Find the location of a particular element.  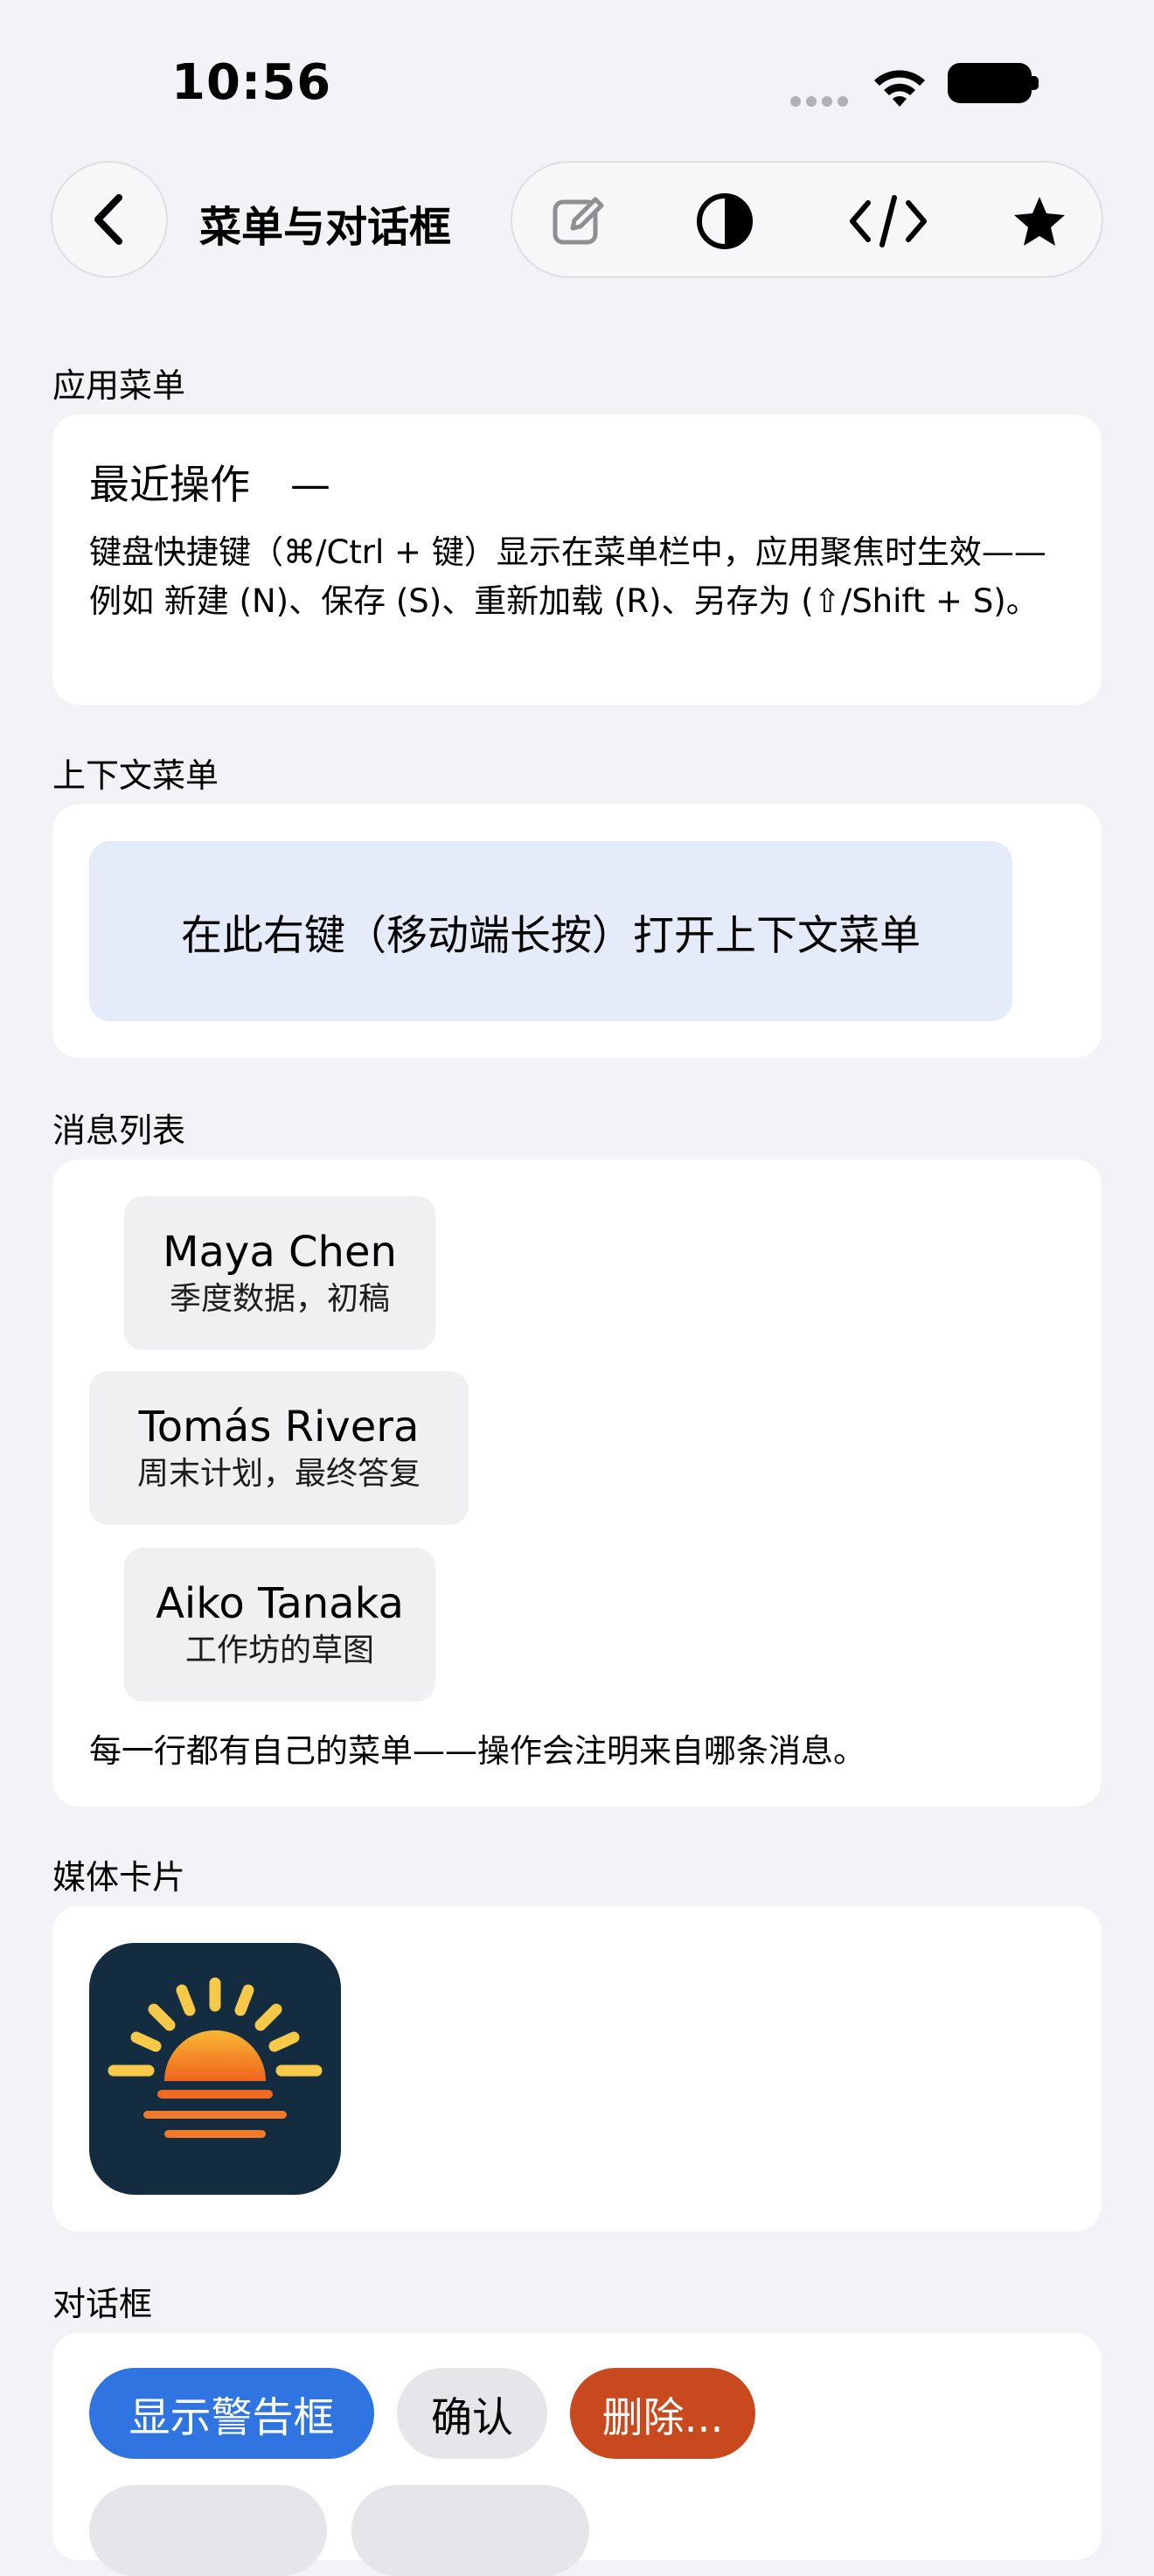

message-subject: 周末计划，最终答复 is located at coordinates (278, 1474).